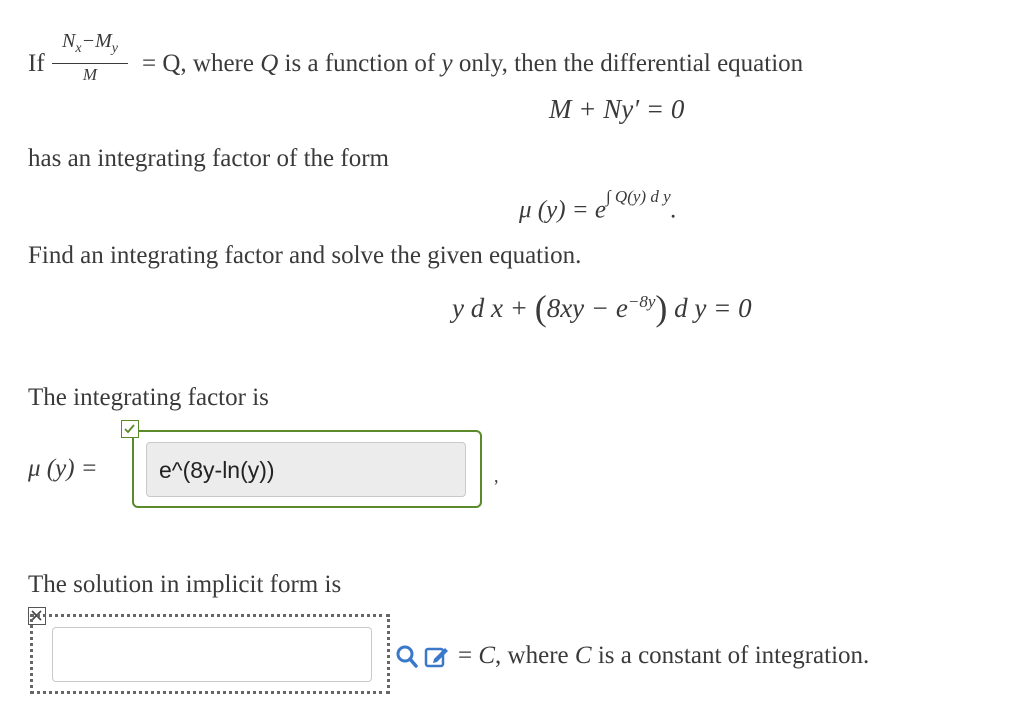  Describe the element at coordinates (90, 57) in the screenshot. I see `condition-fraction: Nx−My M` at that location.